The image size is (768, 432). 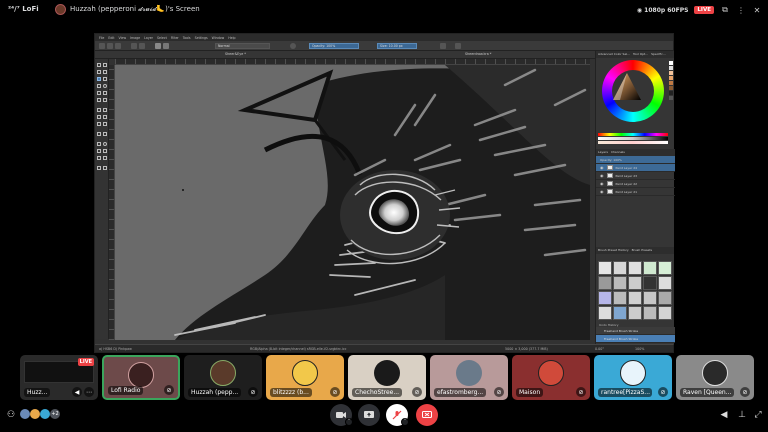 What do you see at coordinates (725, 10) in the screenshot?
I see `popout-icon: ⧉` at bounding box center [725, 10].